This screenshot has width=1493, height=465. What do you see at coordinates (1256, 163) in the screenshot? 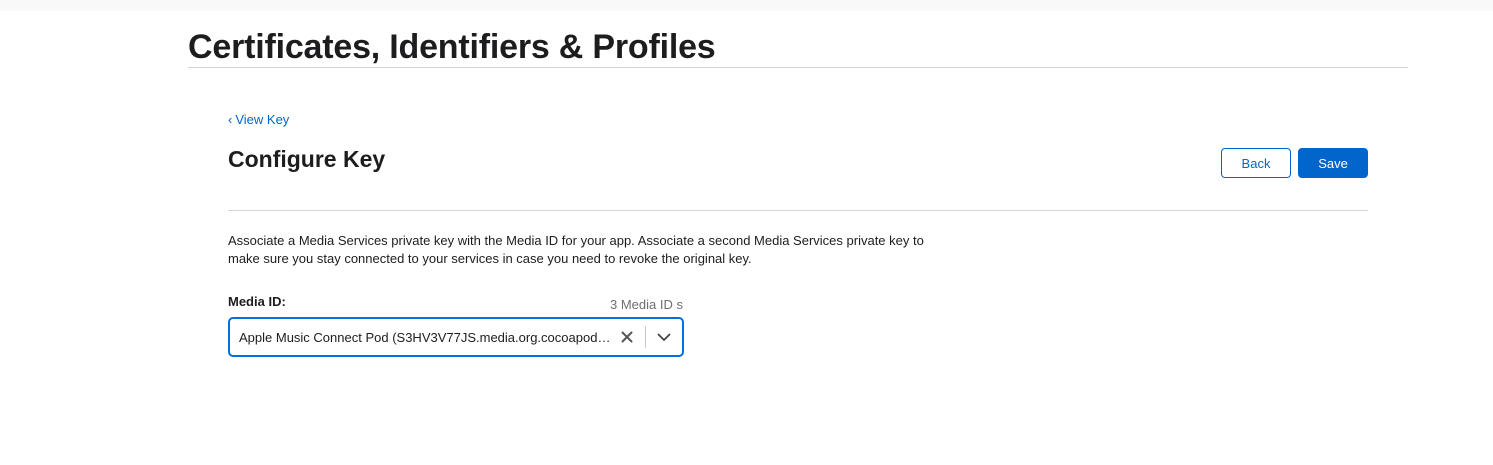
I see `back-button: Back` at bounding box center [1256, 163].